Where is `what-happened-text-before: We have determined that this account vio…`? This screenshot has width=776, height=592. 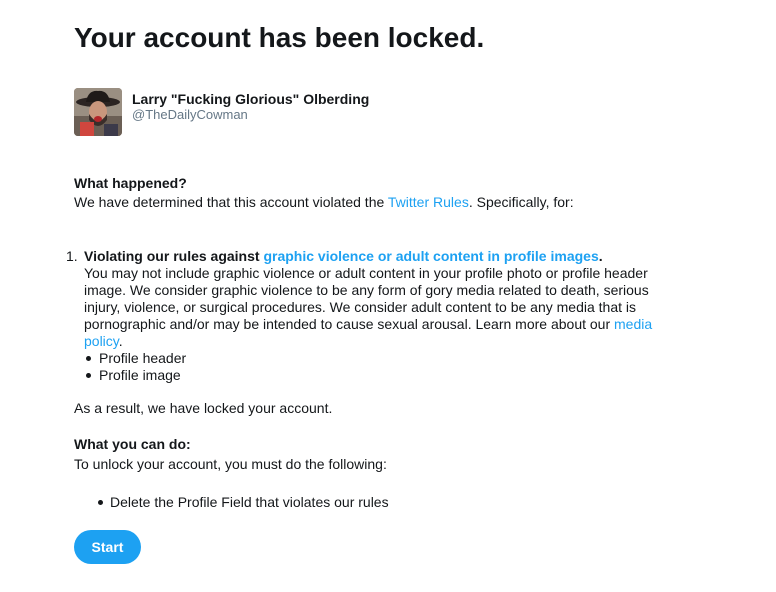
what-happened-text-before: We have determined that this account vio… is located at coordinates (231, 202).